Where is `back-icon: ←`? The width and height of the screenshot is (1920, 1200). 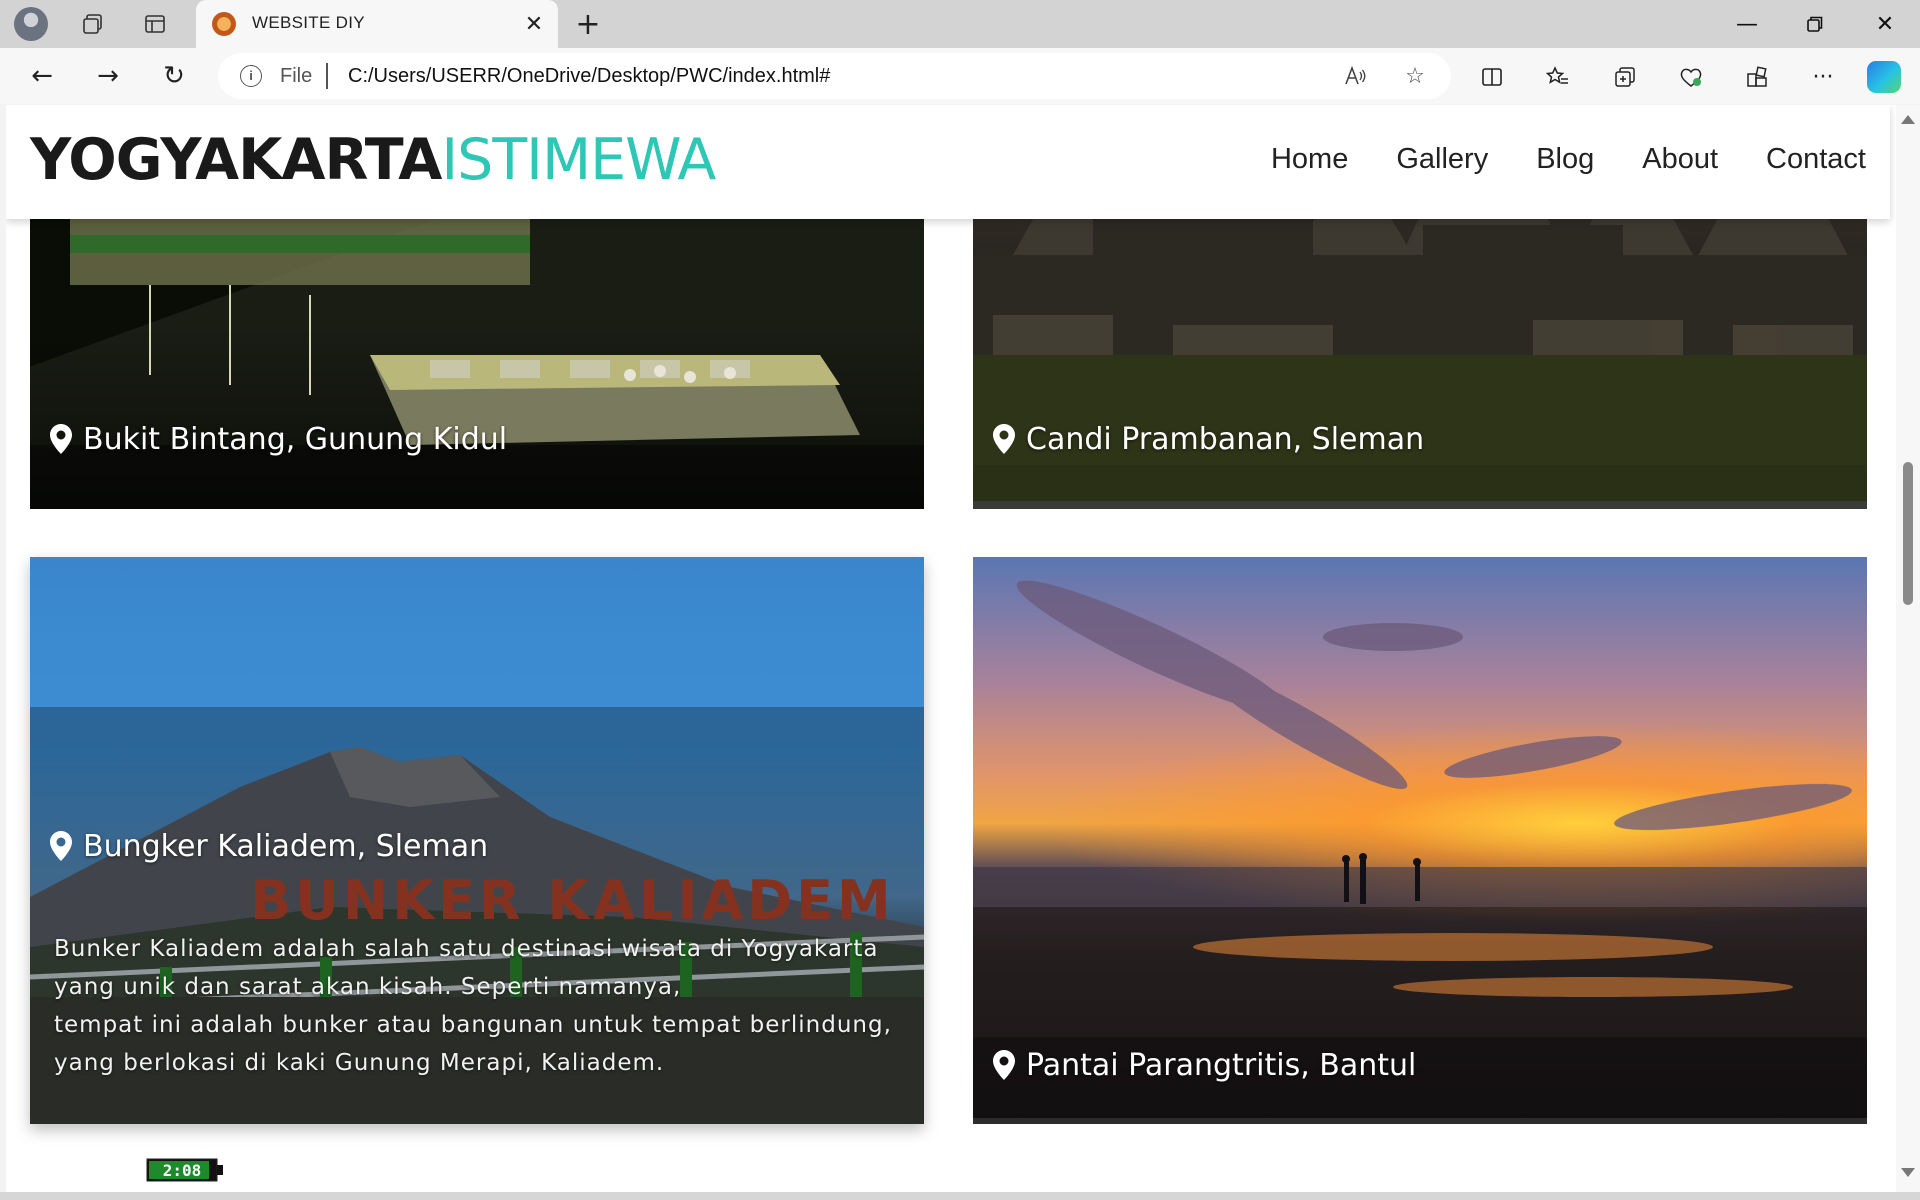
back-icon: ← is located at coordinates (42, 76).